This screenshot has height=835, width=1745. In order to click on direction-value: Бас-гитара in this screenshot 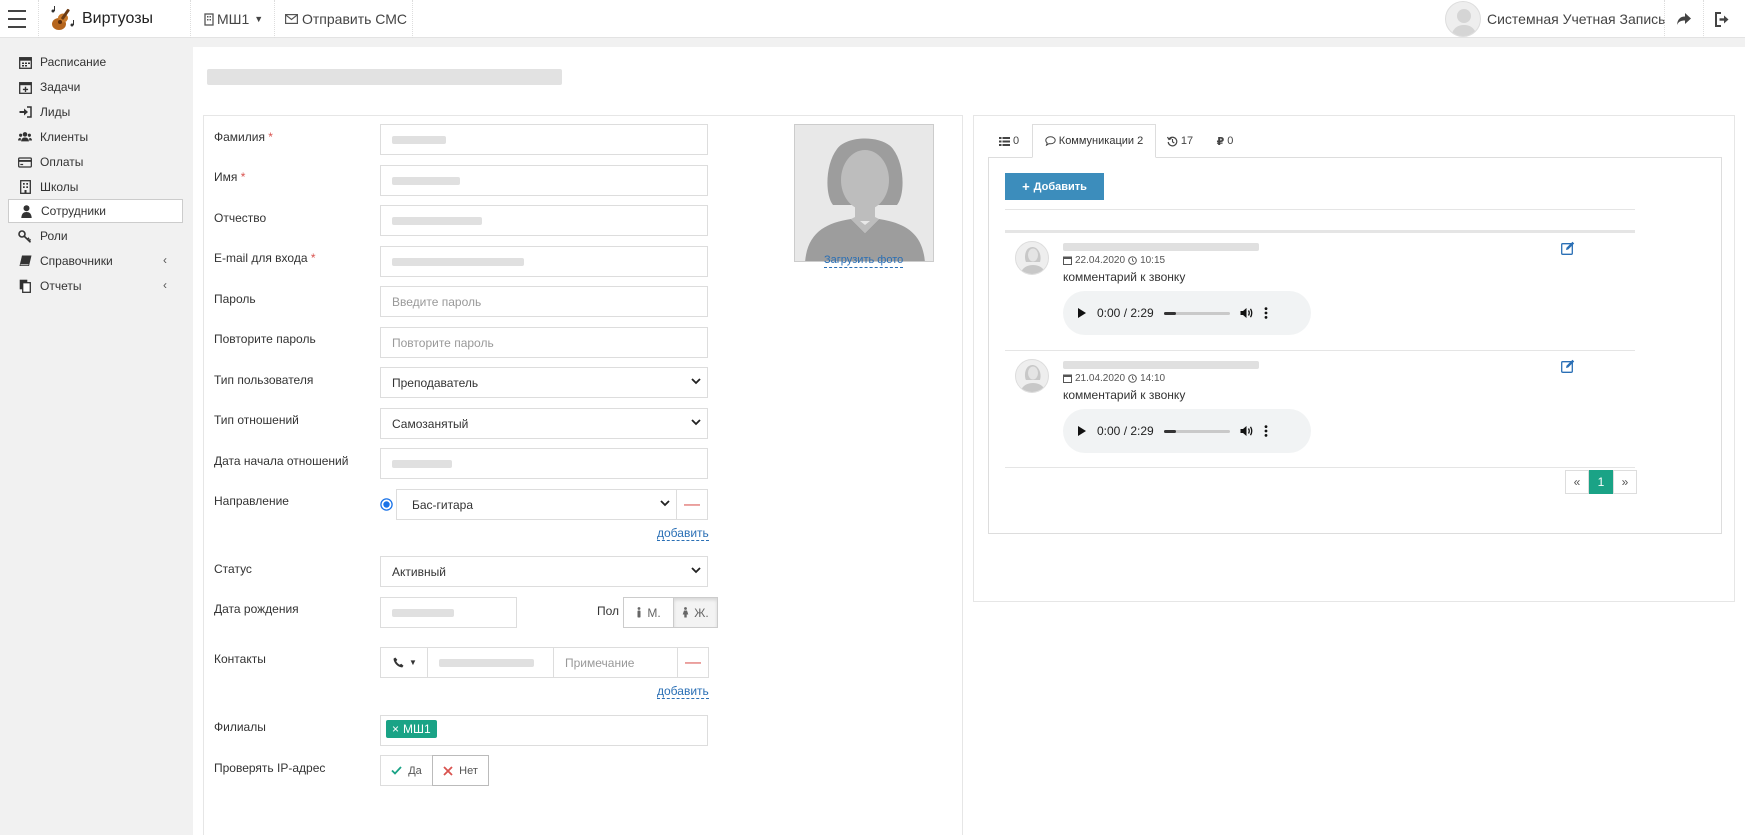, I will do `click(443, 504)`.